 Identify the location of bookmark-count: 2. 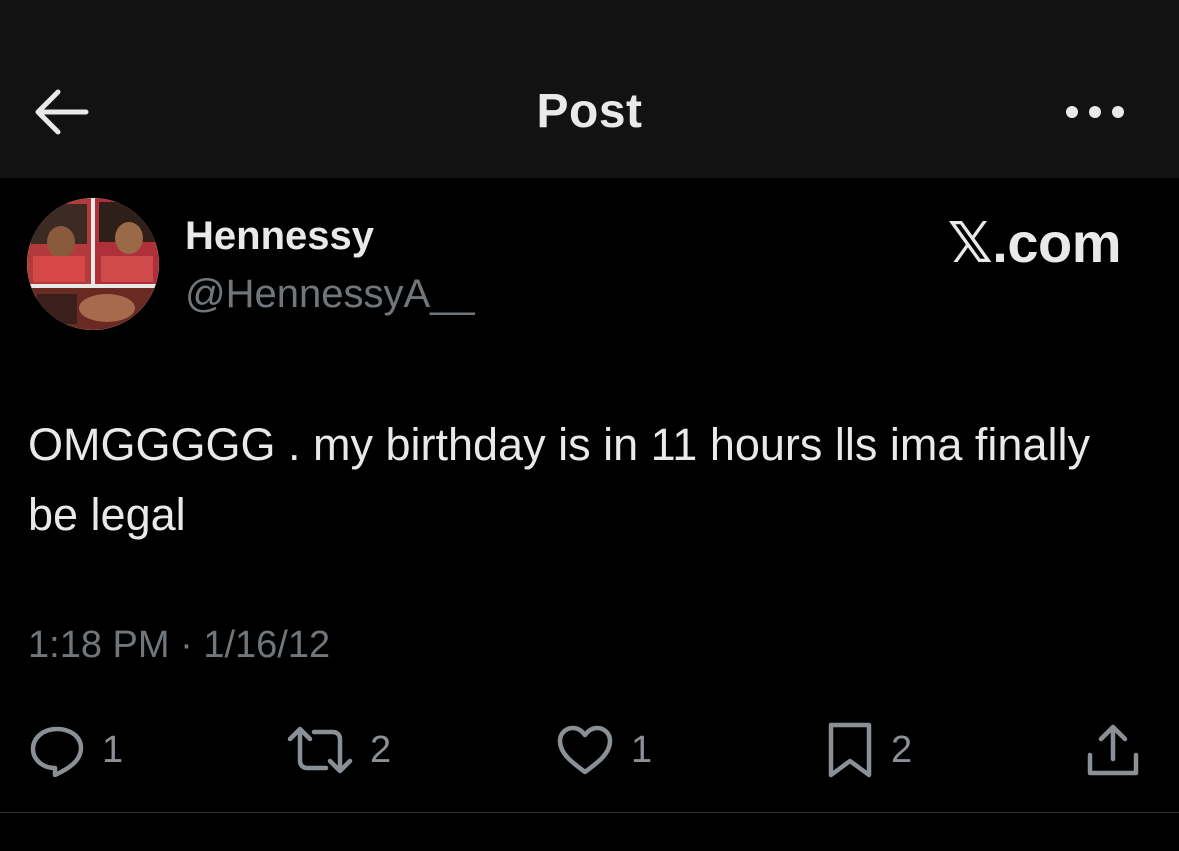
(902, 749).